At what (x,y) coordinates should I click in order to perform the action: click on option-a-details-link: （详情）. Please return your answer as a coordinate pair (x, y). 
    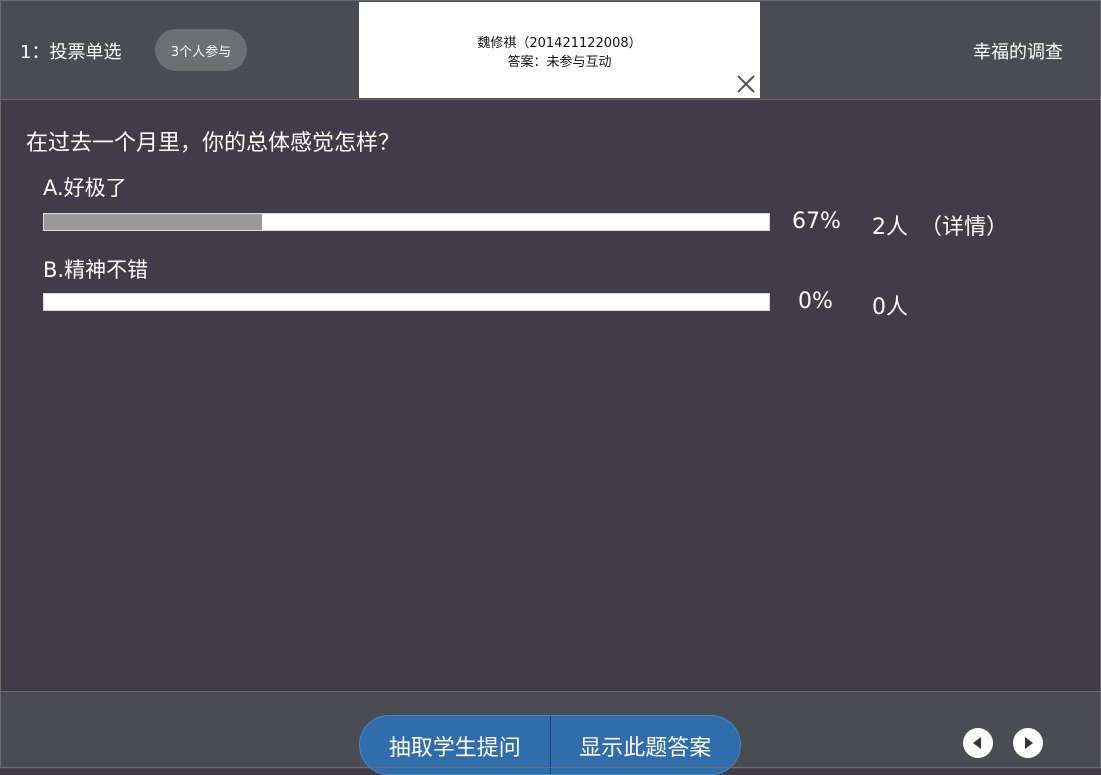
    Looking at the image, I should click on (964, 225).